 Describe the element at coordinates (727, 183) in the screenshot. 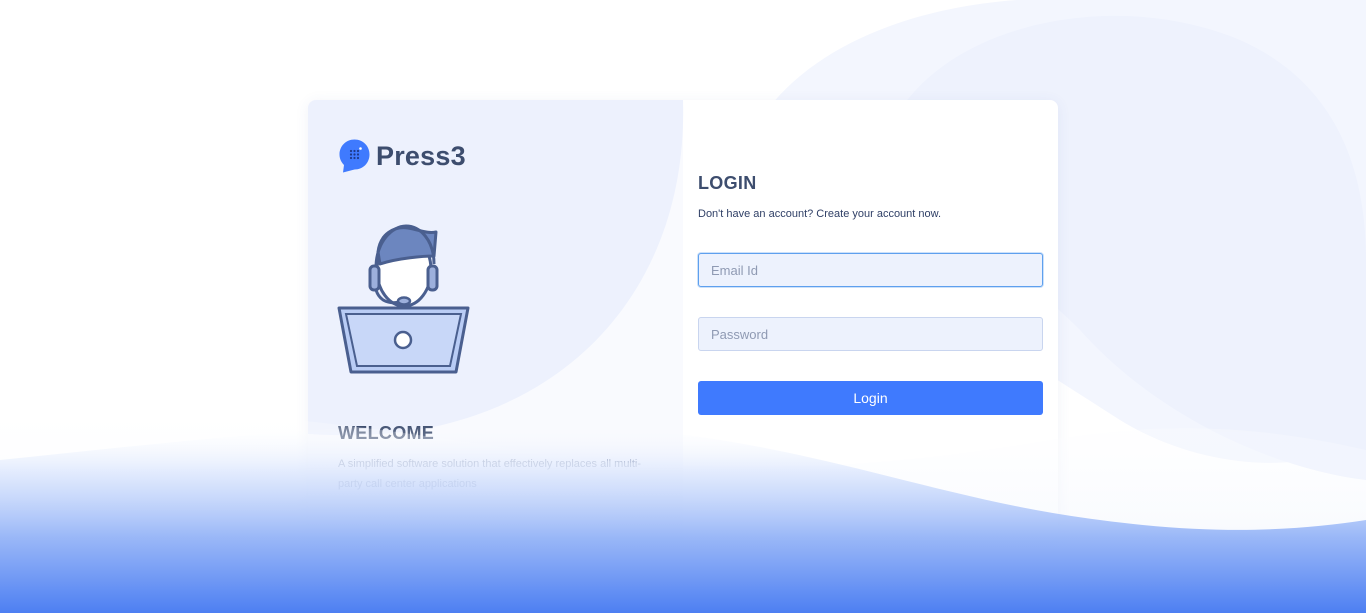

I see `login-title: LOGIN` at that location.